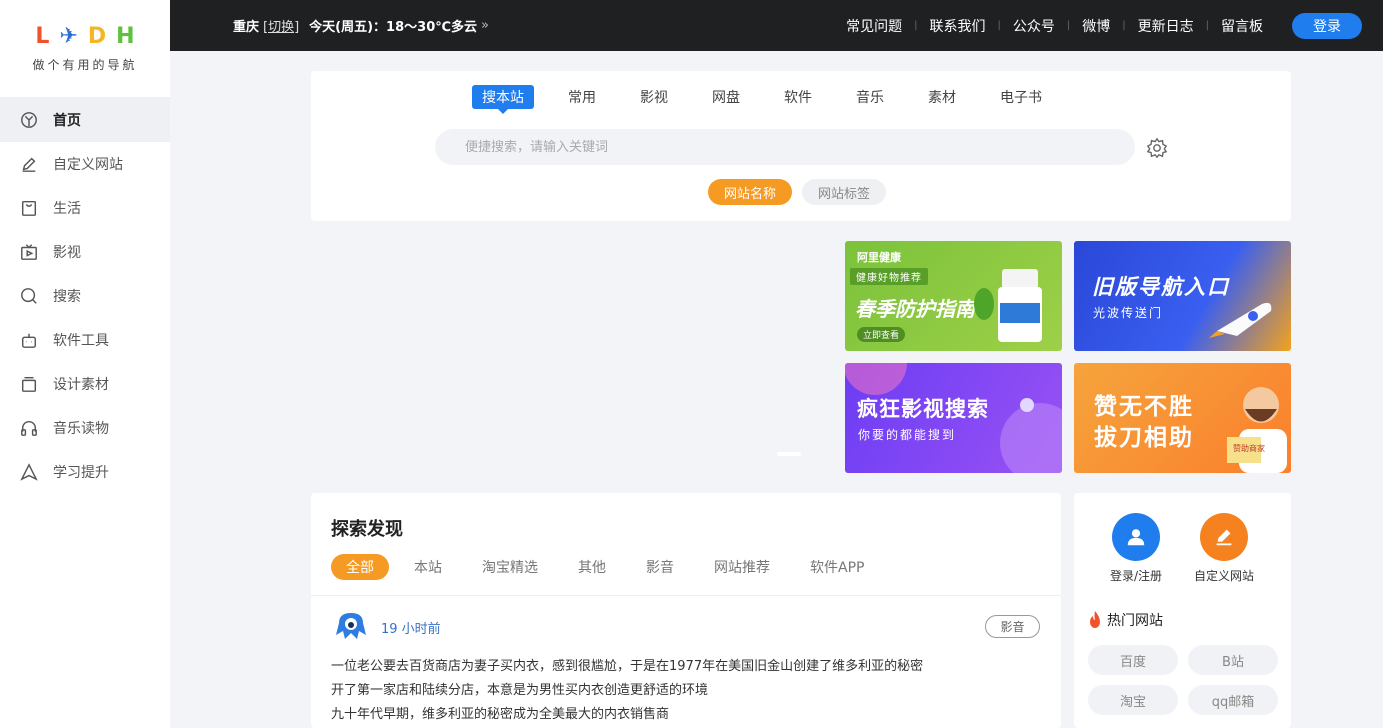 This screenshot has height=728, width=1383. Describe the element at coordinates (1166, 26) in the screenshot. I see `changelog-link: 更新日志` at that location.